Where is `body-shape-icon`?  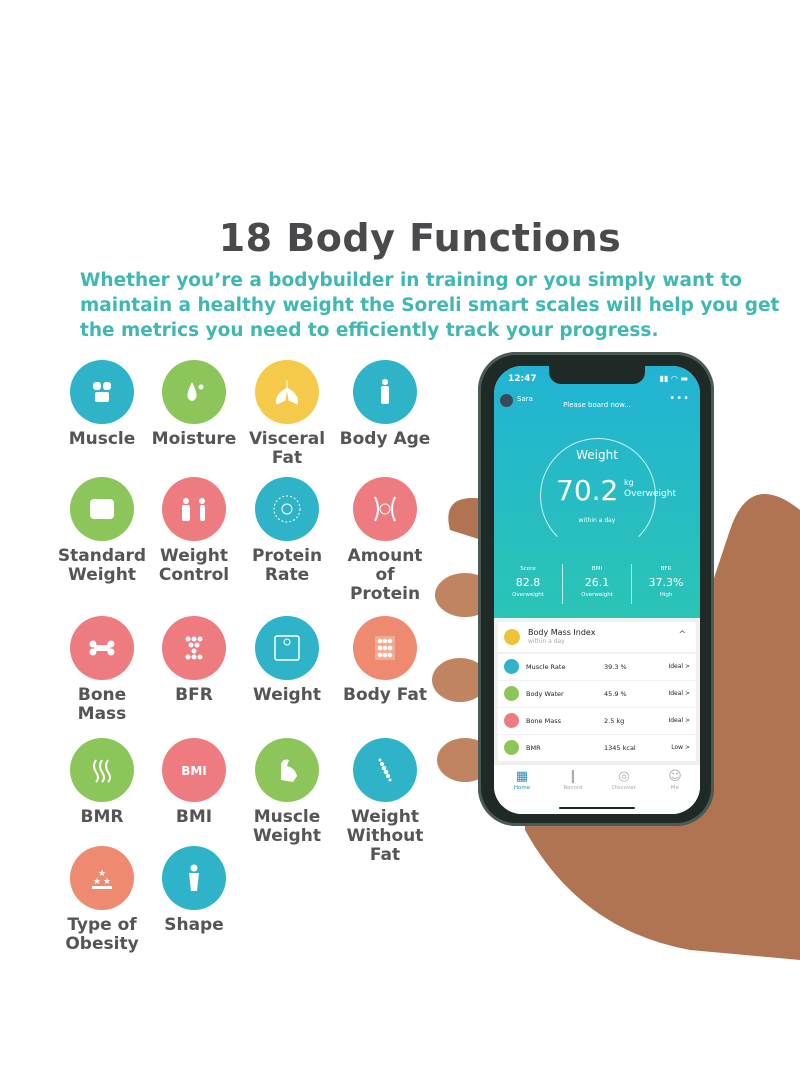
body-shape-icon is located at coordinates (194, 878).